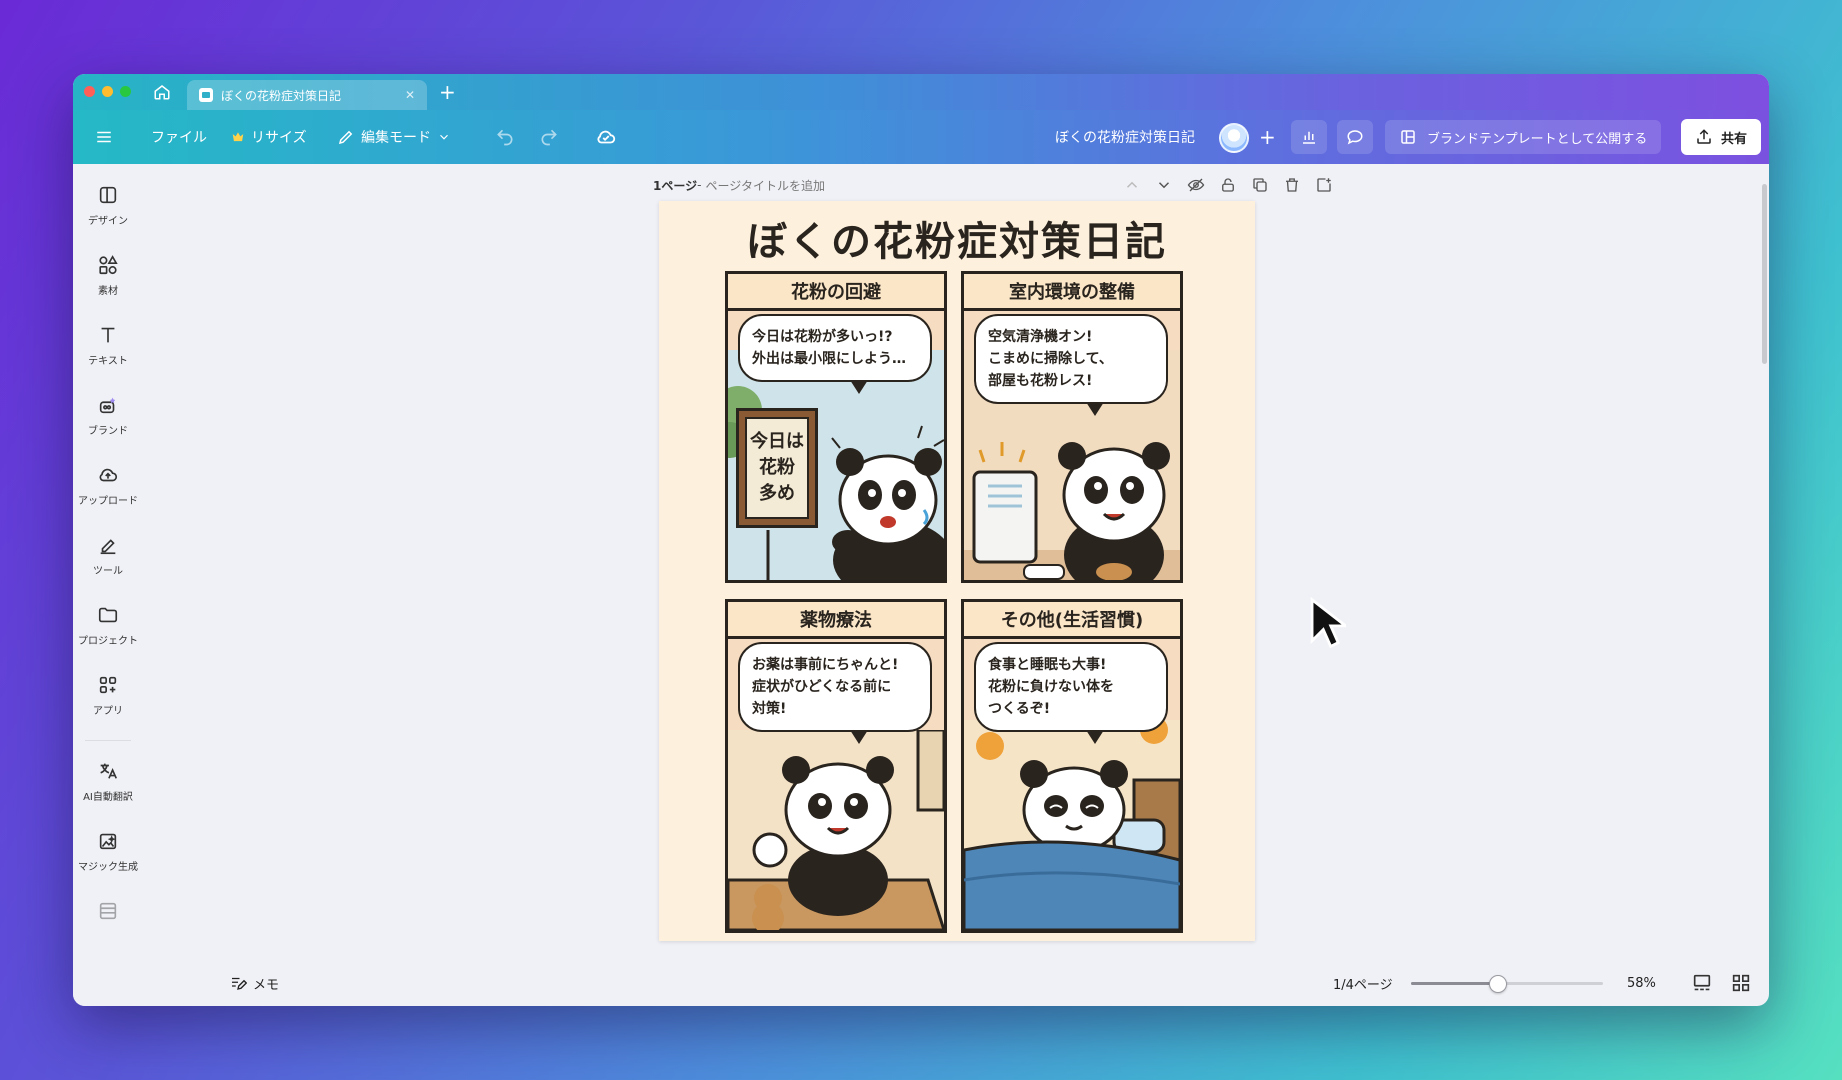 The width and height of the screenshot is (1842, 1080). What do you see at coordinates (108, 841) in the screenshot?
I see `magic-image-icon` at bounding box center [108, 841].